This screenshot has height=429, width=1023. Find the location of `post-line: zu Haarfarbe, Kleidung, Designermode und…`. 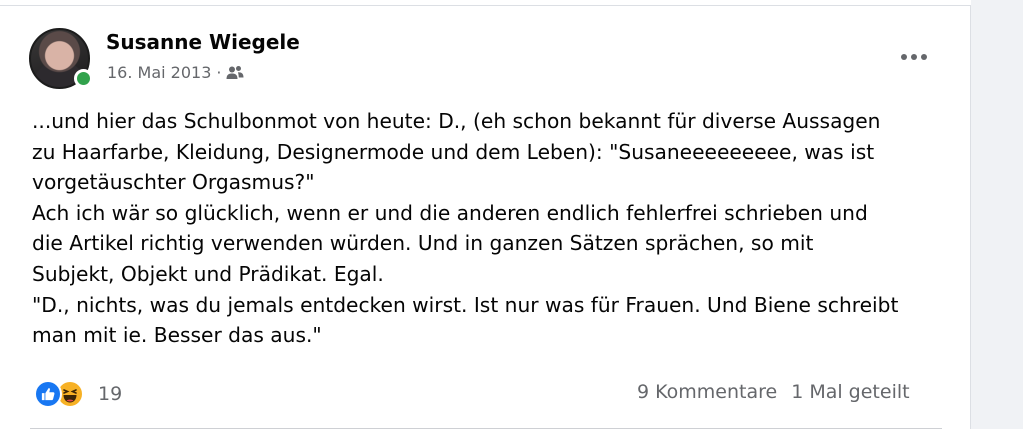

post-line: zu Haarfarbe, Kleidung, Designermode und… is located at coordinates (453, 151).